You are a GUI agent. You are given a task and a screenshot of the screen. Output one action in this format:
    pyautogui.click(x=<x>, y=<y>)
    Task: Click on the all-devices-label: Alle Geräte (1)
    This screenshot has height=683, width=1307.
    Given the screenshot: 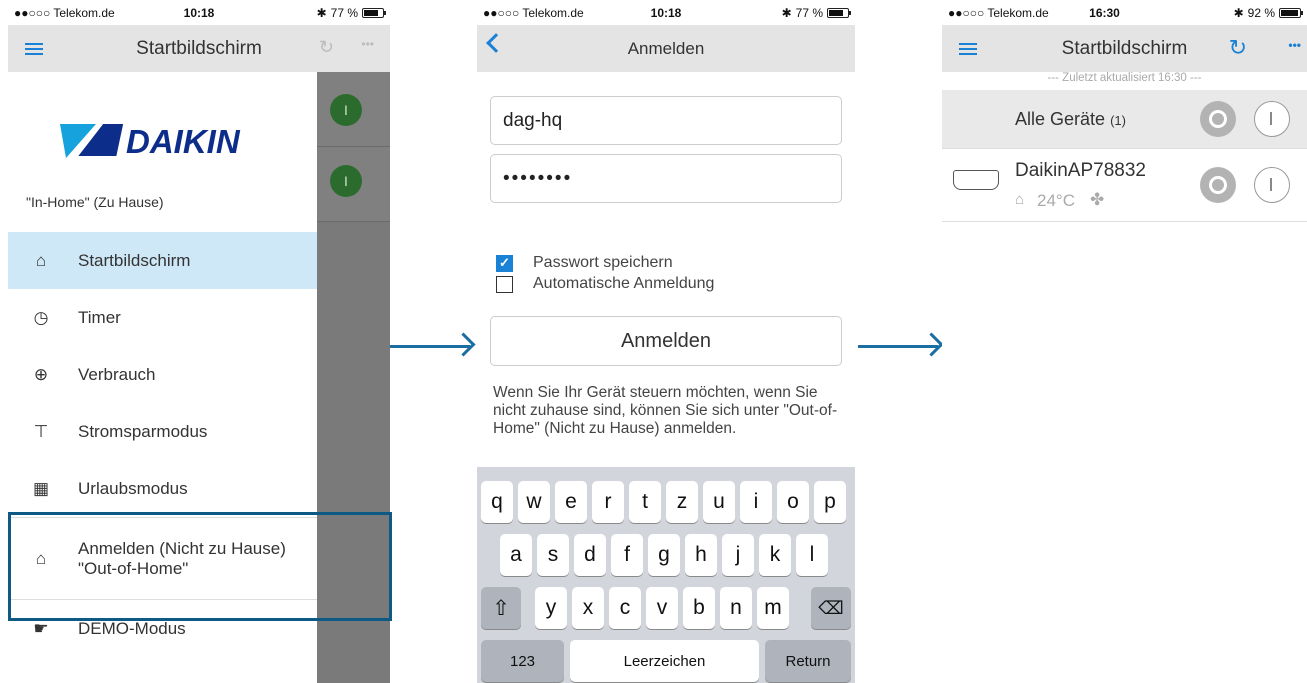 What is the action you would take?
    pyautogui.click(x=1070, y=119)
    